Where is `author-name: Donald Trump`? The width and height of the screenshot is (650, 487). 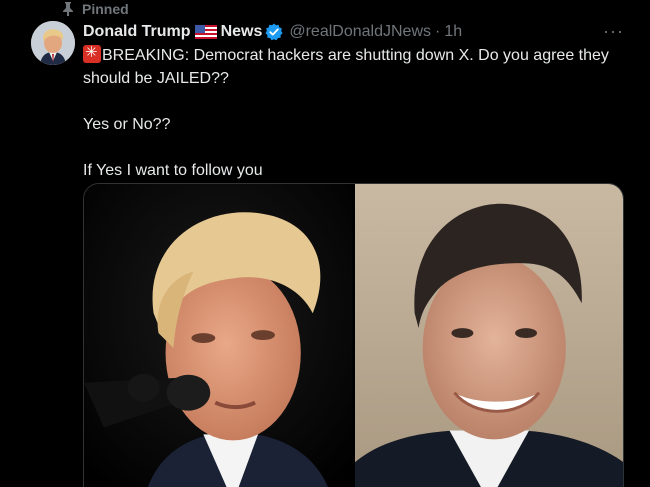 author-name: Donald Trump is located at coordinates (137, 32).